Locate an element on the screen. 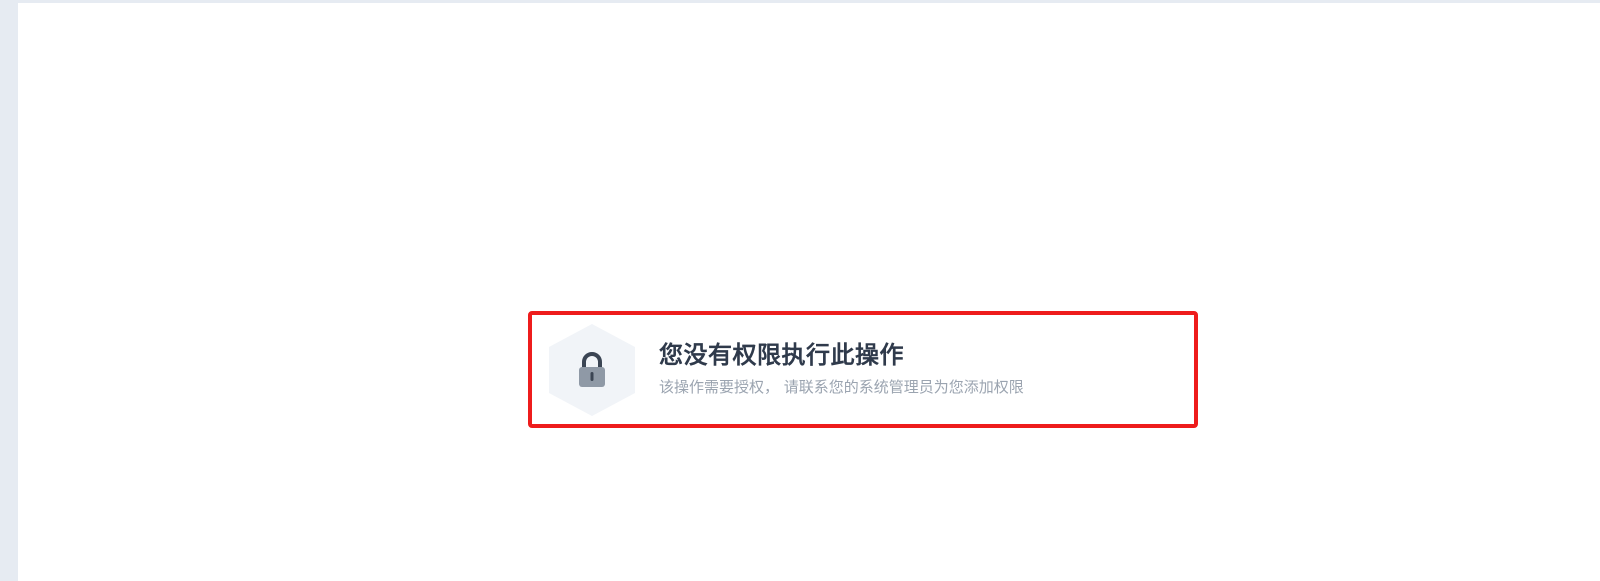 Image resolution: width=1600 pixels, height=581 pixels. lock-icon is located at coordinates (592, 369).